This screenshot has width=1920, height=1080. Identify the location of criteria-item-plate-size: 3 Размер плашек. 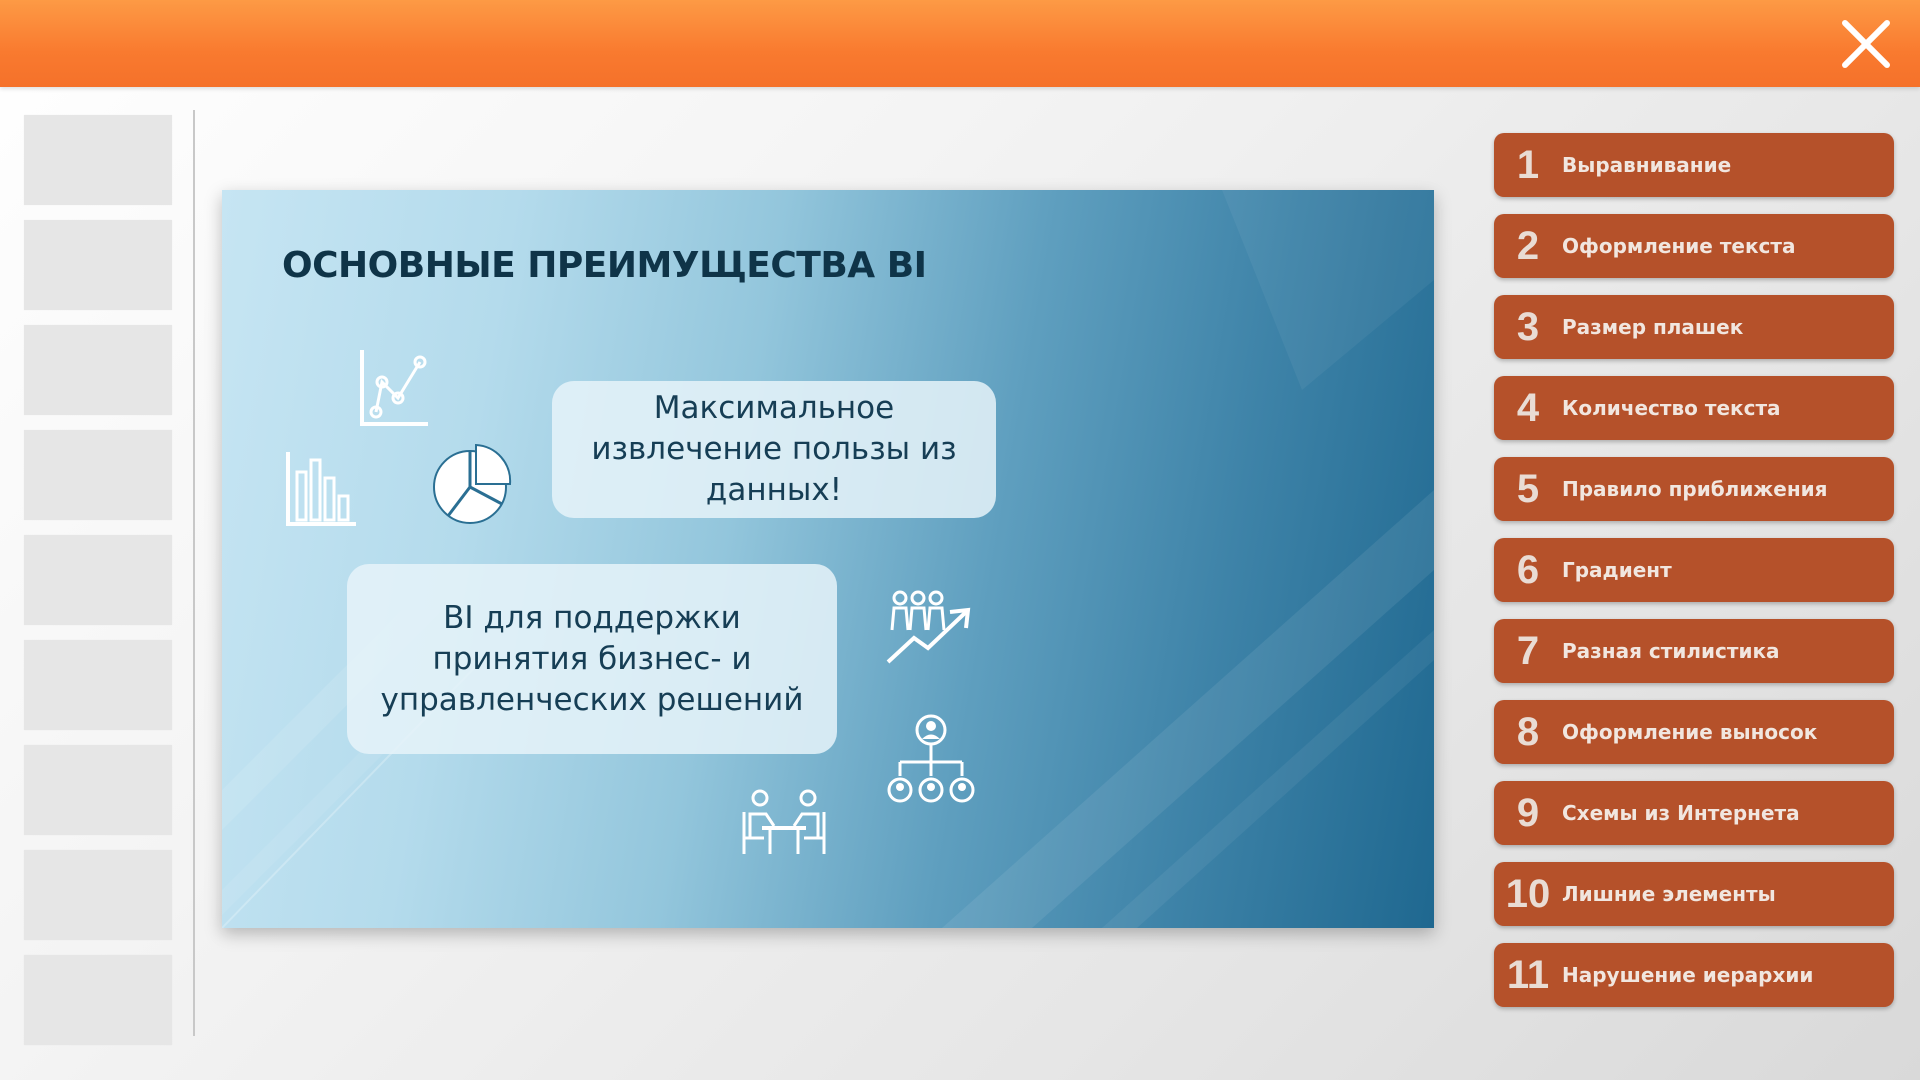
(1694, 327).